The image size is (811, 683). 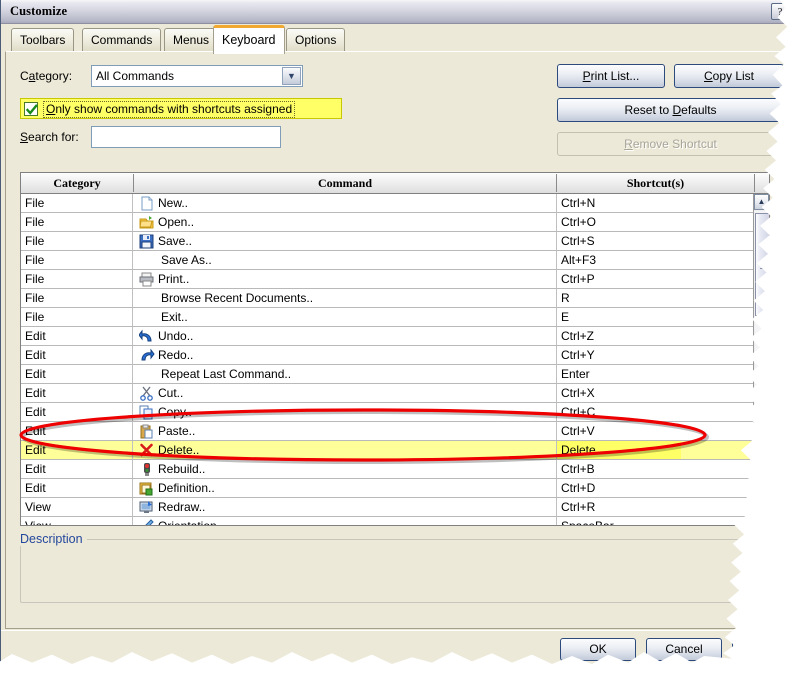 I want to click on save-floppy-icon, so click(x=147, y=241).